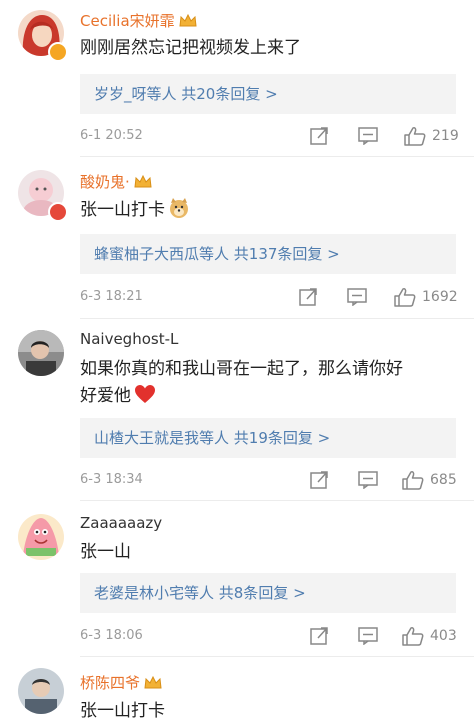 The width and height of the screenshot is (474, 726). Describe the element at coordinates (440, 297) in the screenshot. I see `like-count: 1692` at that location.